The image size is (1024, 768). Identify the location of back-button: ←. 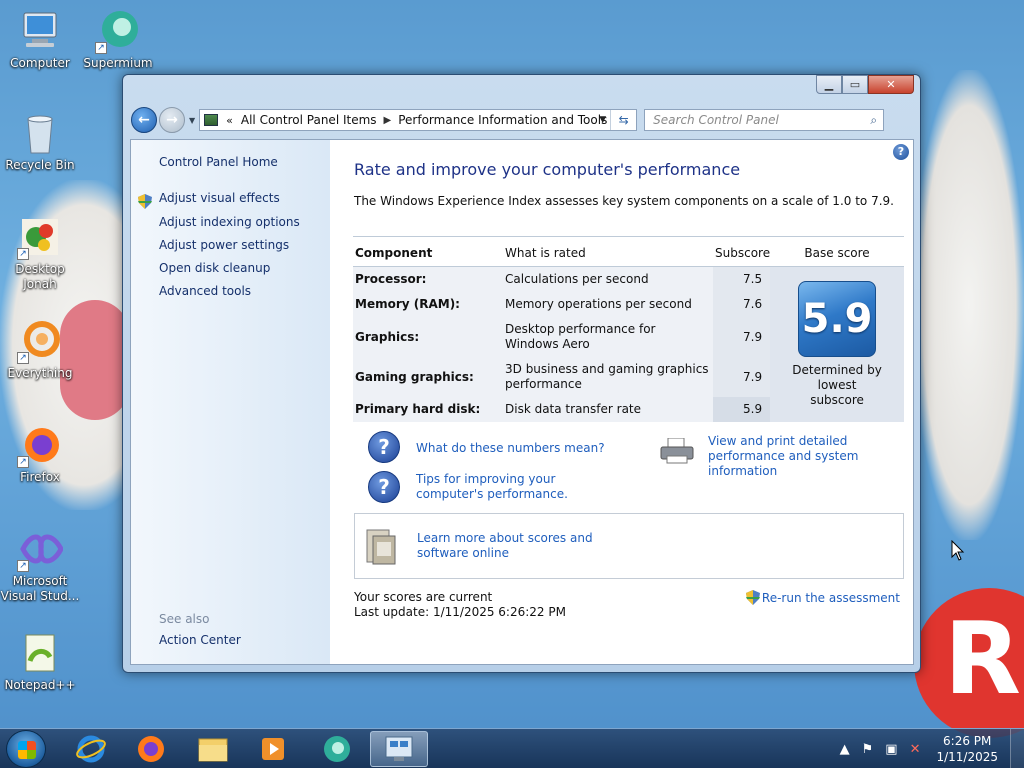
(144, 120).